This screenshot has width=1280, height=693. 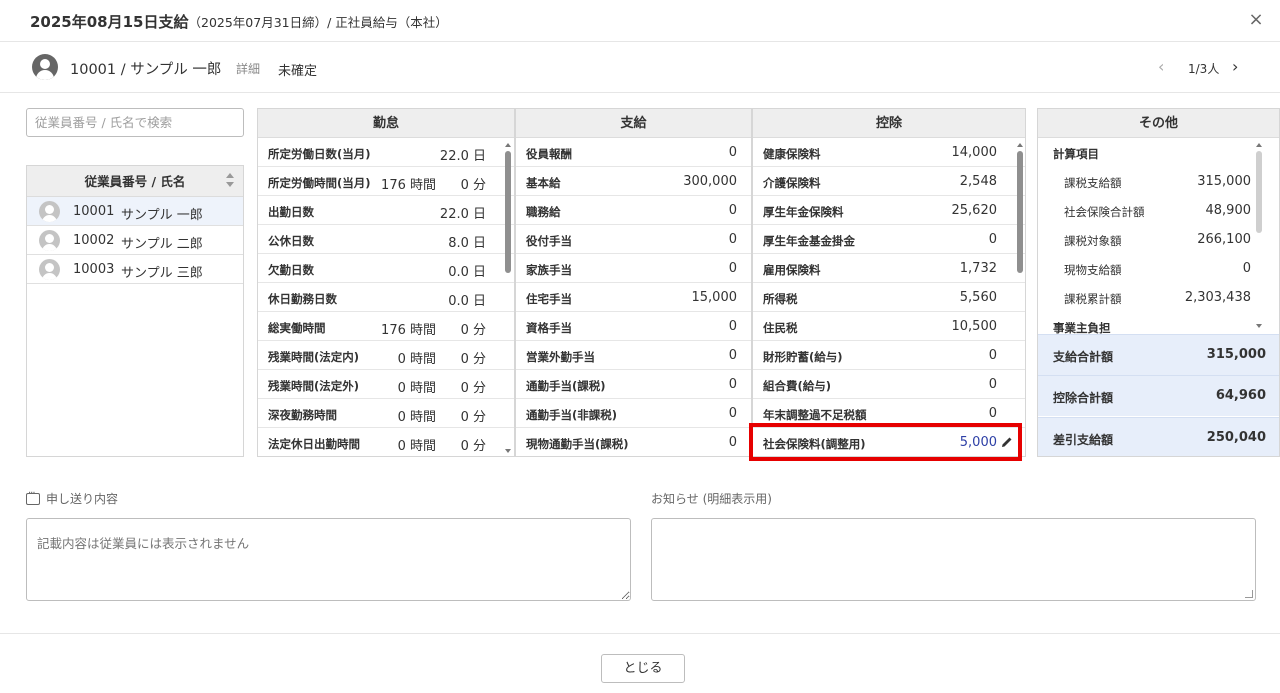 I want to click on attendance-row: 所定労働日数(当月) 22.0 日, so click(x=386, y=152).